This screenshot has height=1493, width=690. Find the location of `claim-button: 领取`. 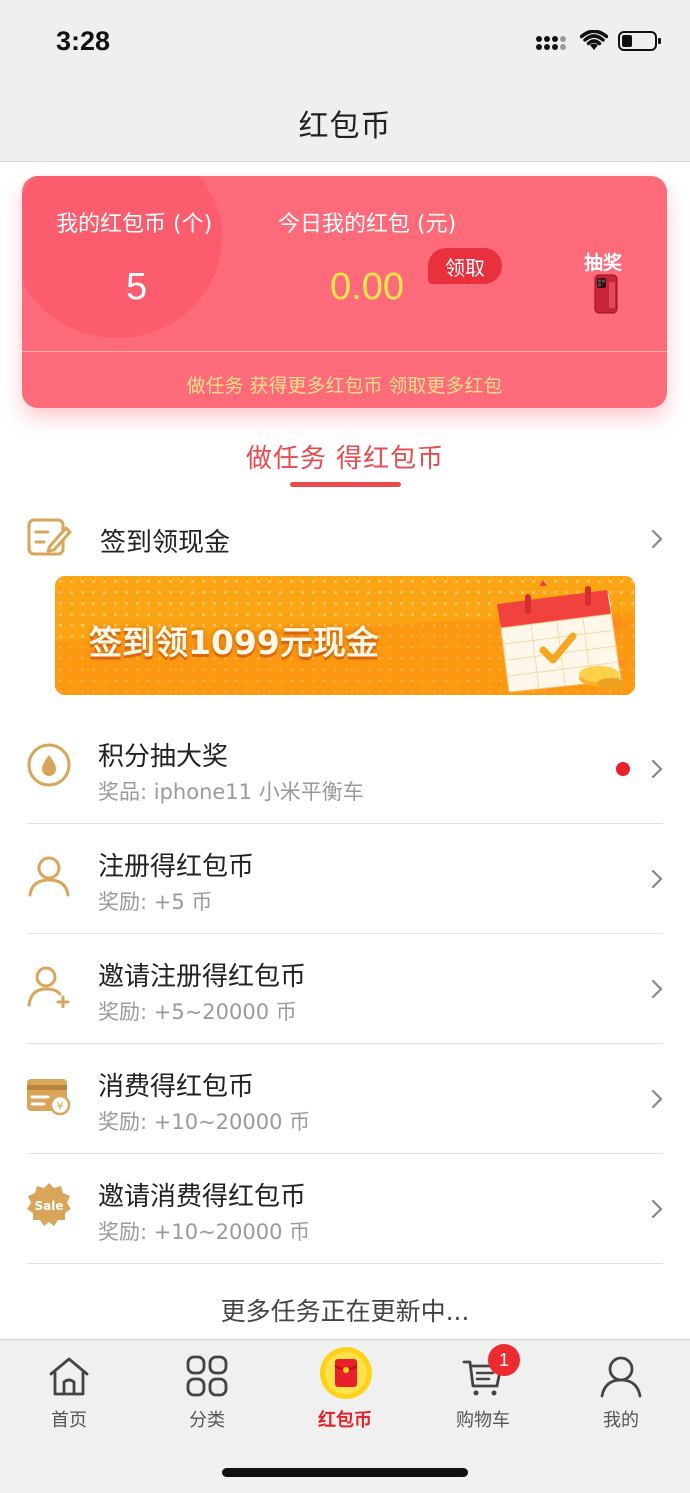

claim-button: 领取 is located at coordinates (465, 266).